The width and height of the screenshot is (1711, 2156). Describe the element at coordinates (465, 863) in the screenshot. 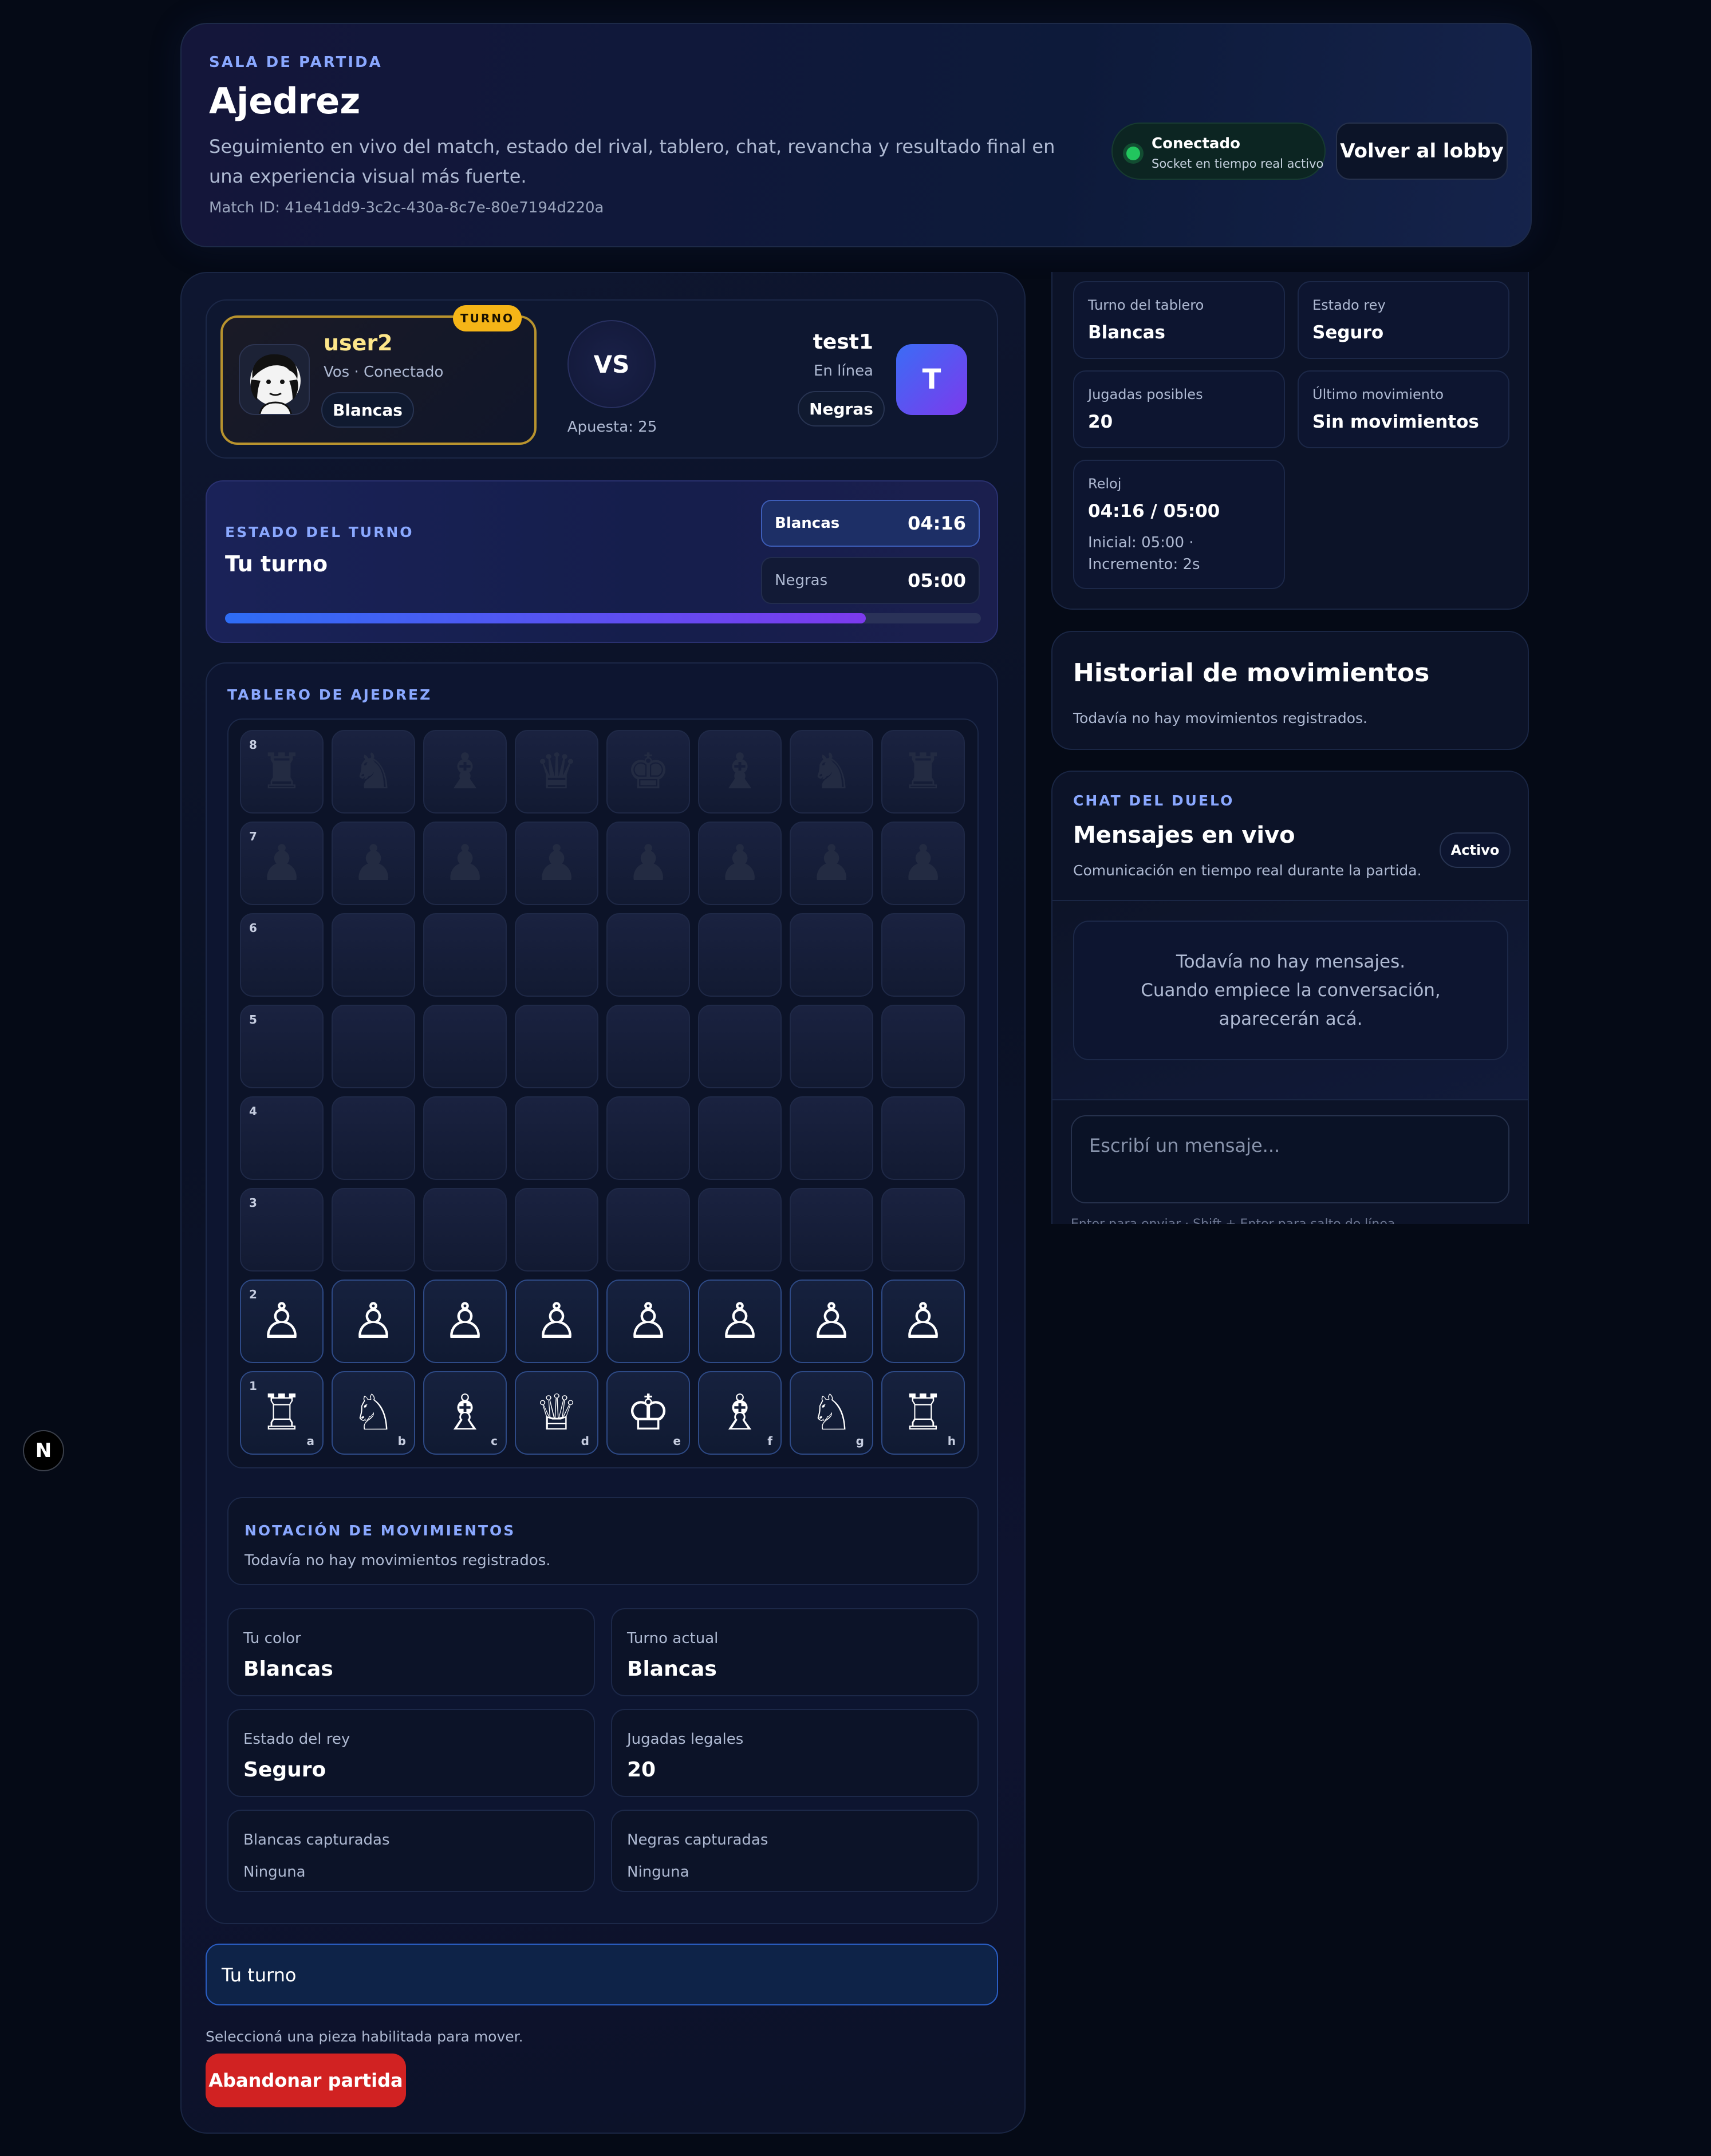

I see `board-square-c7: ♟` at that location.